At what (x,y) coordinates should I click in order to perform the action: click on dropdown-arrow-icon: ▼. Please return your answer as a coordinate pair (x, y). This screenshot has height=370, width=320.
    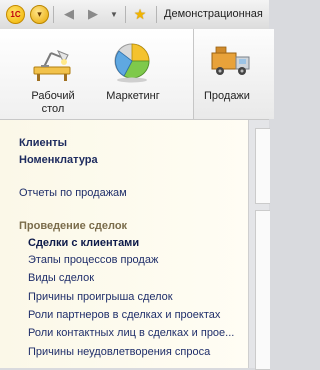
    Looking at the image, I should click on (114, 14).